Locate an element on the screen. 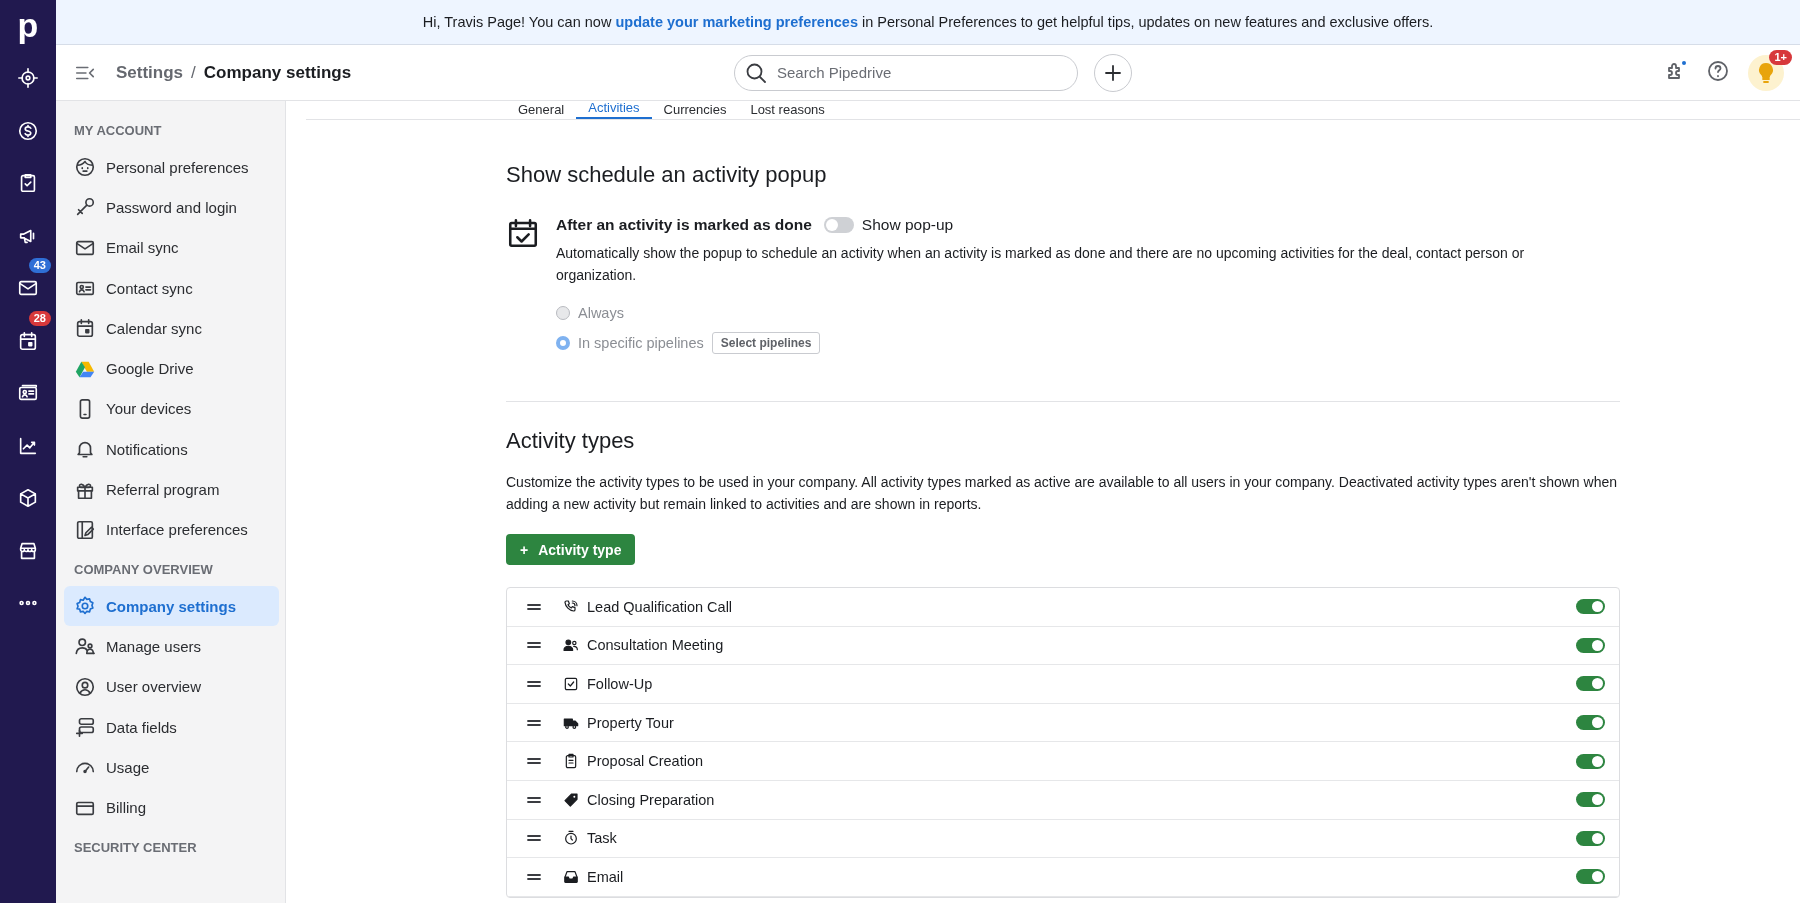  users-icon is located at coordinates (571, 645).